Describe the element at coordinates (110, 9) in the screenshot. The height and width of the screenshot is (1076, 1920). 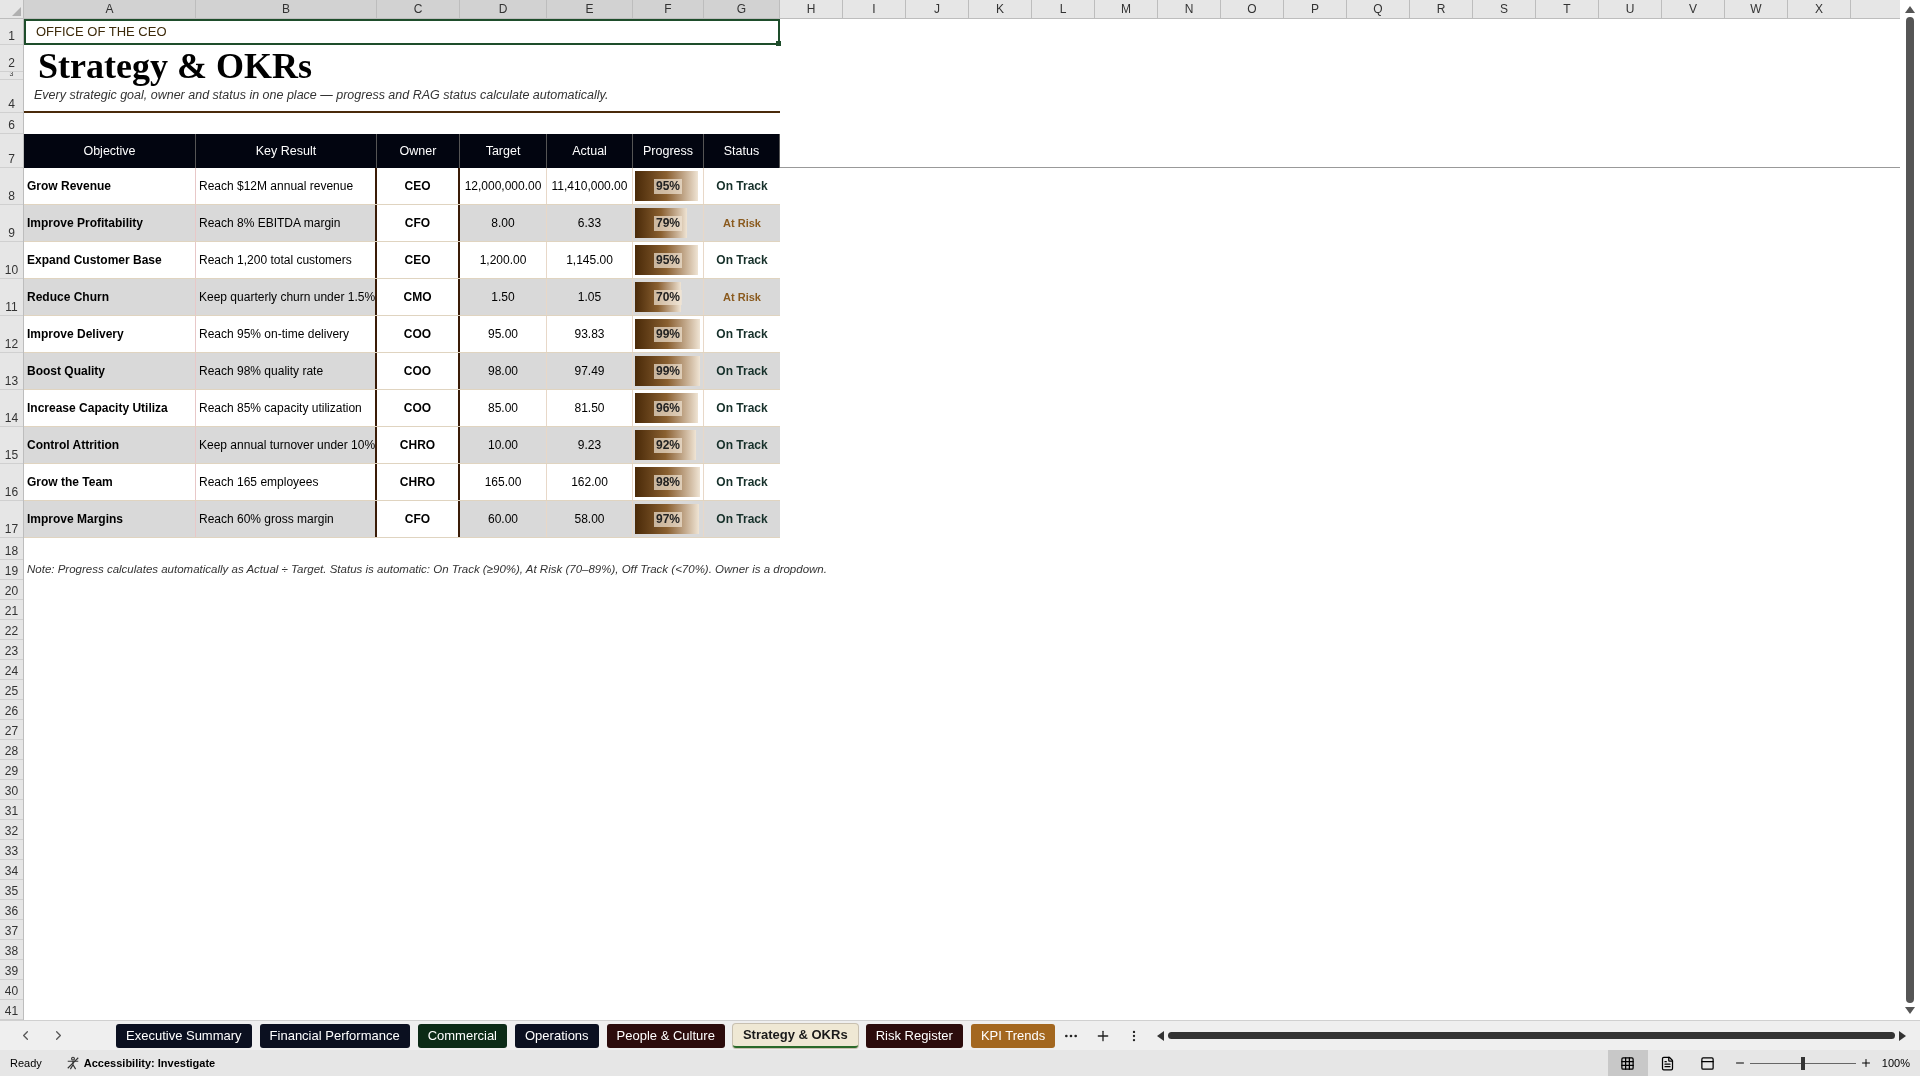
I see `column-header: A` at that location.